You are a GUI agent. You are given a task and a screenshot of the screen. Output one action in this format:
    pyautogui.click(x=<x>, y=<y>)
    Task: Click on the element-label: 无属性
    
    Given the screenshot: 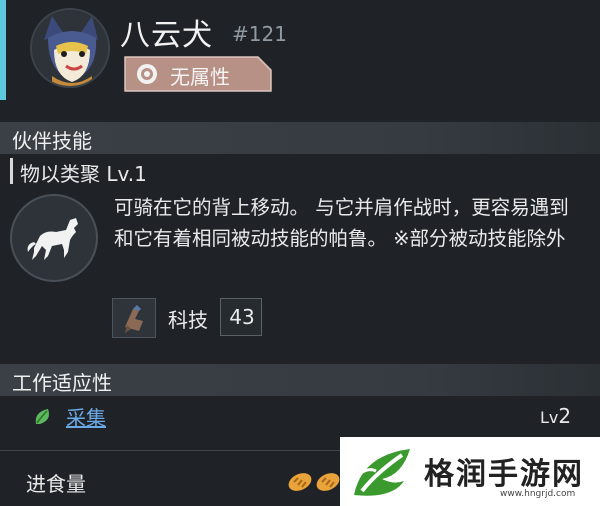 What is the action you would take?
    pyautogui.click(x=200, y=77)
    